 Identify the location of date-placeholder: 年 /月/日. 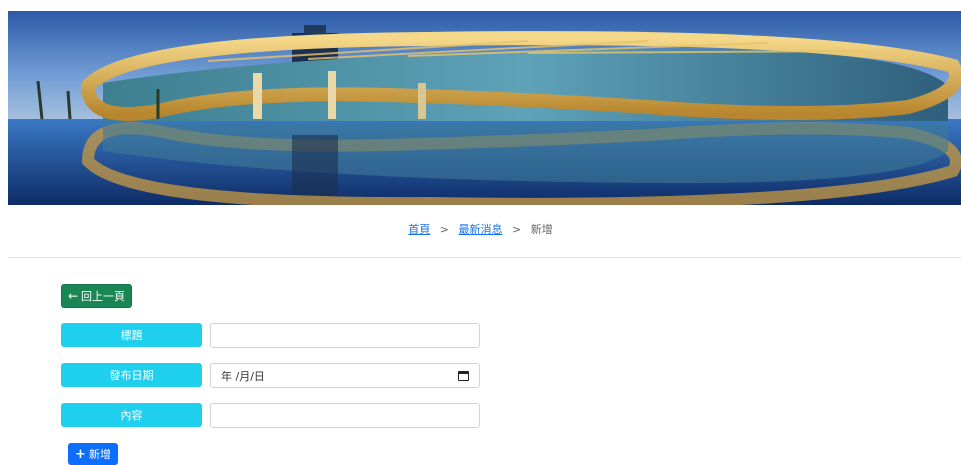
(243, 376).